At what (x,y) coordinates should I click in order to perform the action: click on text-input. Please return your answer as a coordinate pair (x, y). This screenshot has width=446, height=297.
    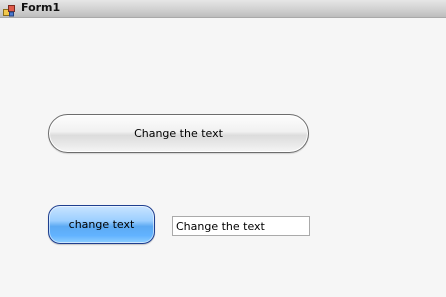
    Looking at the image, I should click on (241, 226).